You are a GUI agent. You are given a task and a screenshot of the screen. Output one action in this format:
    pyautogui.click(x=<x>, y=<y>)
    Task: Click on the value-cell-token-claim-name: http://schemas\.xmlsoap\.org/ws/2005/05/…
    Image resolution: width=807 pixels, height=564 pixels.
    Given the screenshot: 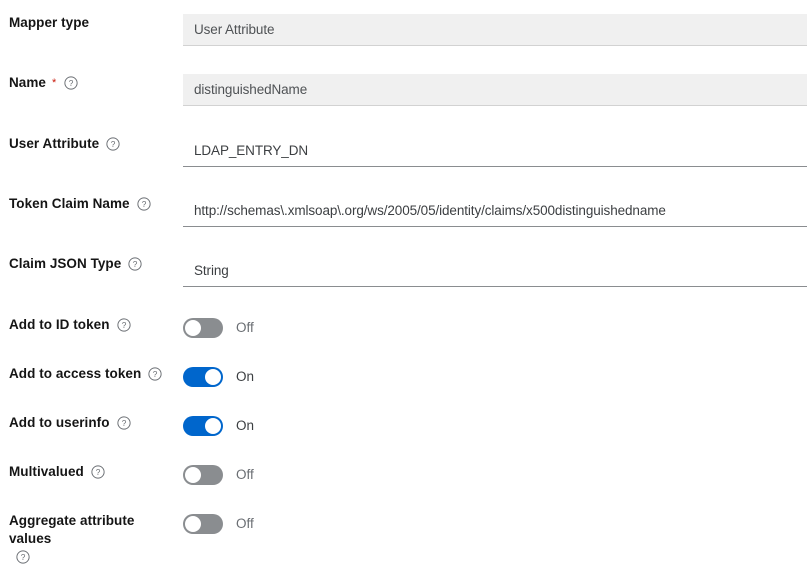 What is the action you would take?
    pyautogui.click(x=495, y=211)
    